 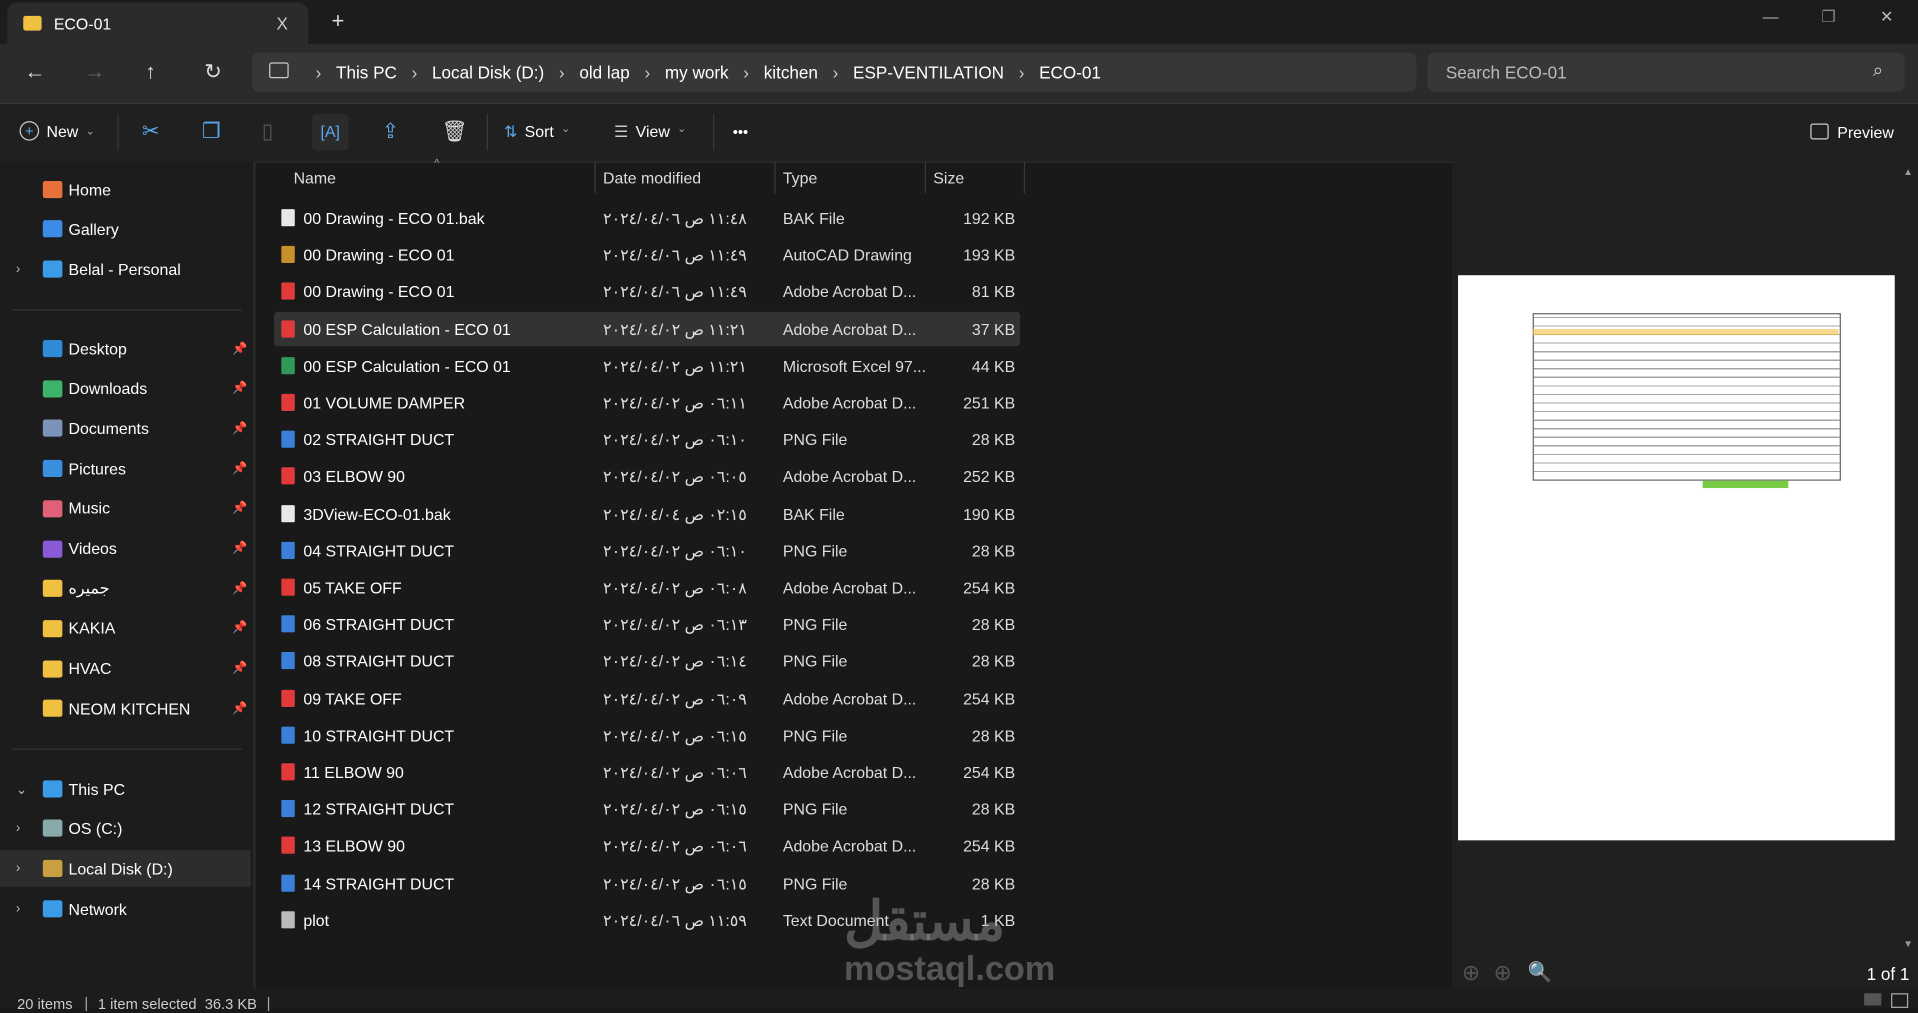 I want to click on details-view-icon, so click(x=1873, y=999).